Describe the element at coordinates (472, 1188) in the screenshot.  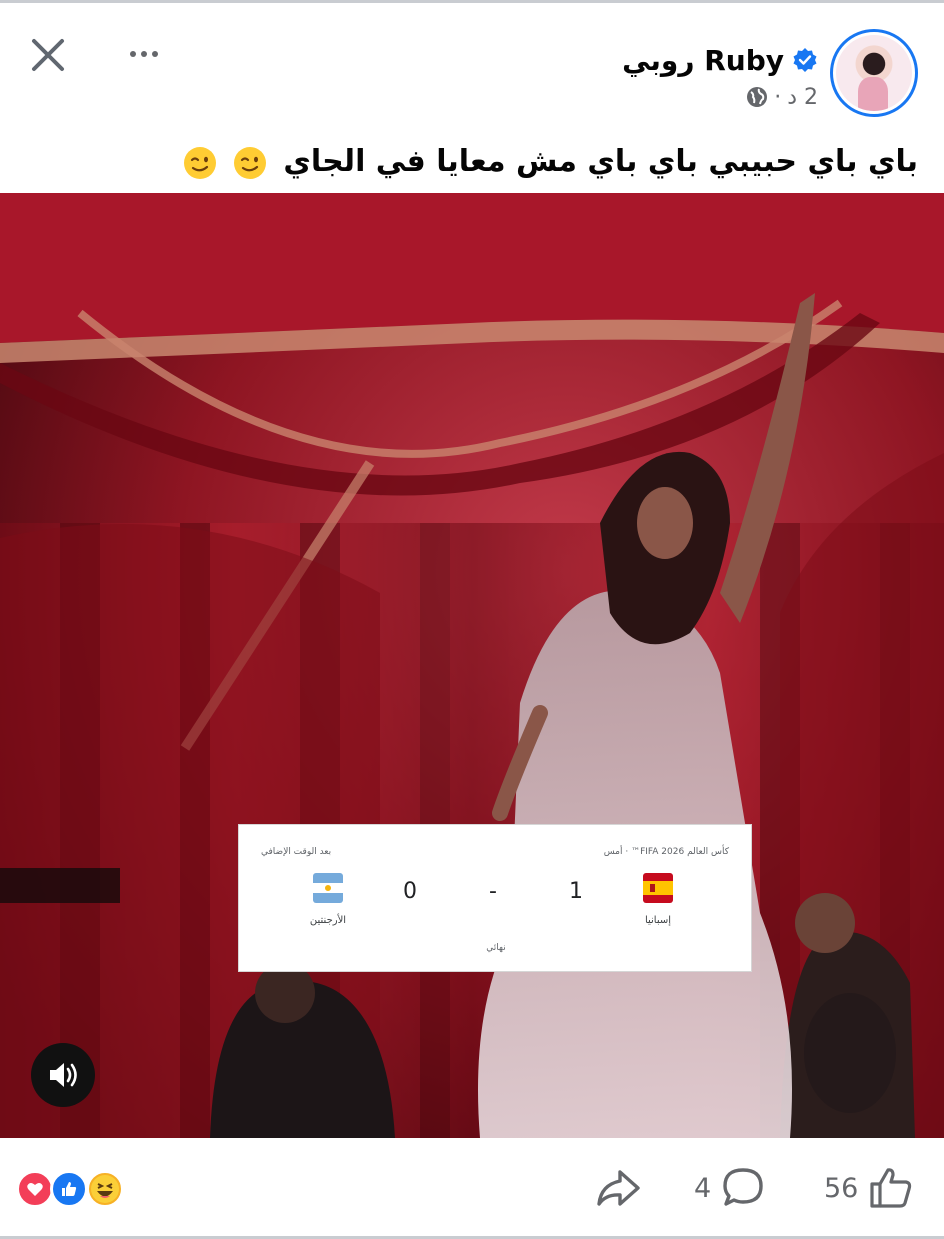
I see `post-footer: 4 56` at that location.